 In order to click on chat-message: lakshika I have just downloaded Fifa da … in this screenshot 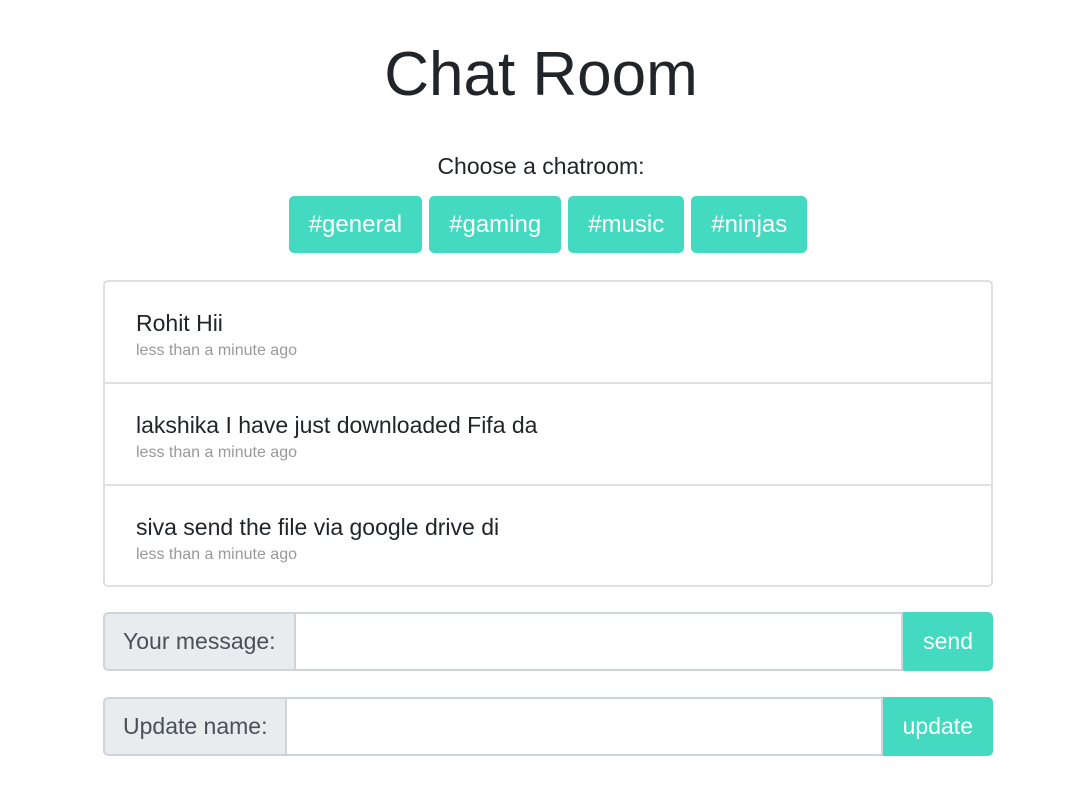, I will do `click(548, 435)`.